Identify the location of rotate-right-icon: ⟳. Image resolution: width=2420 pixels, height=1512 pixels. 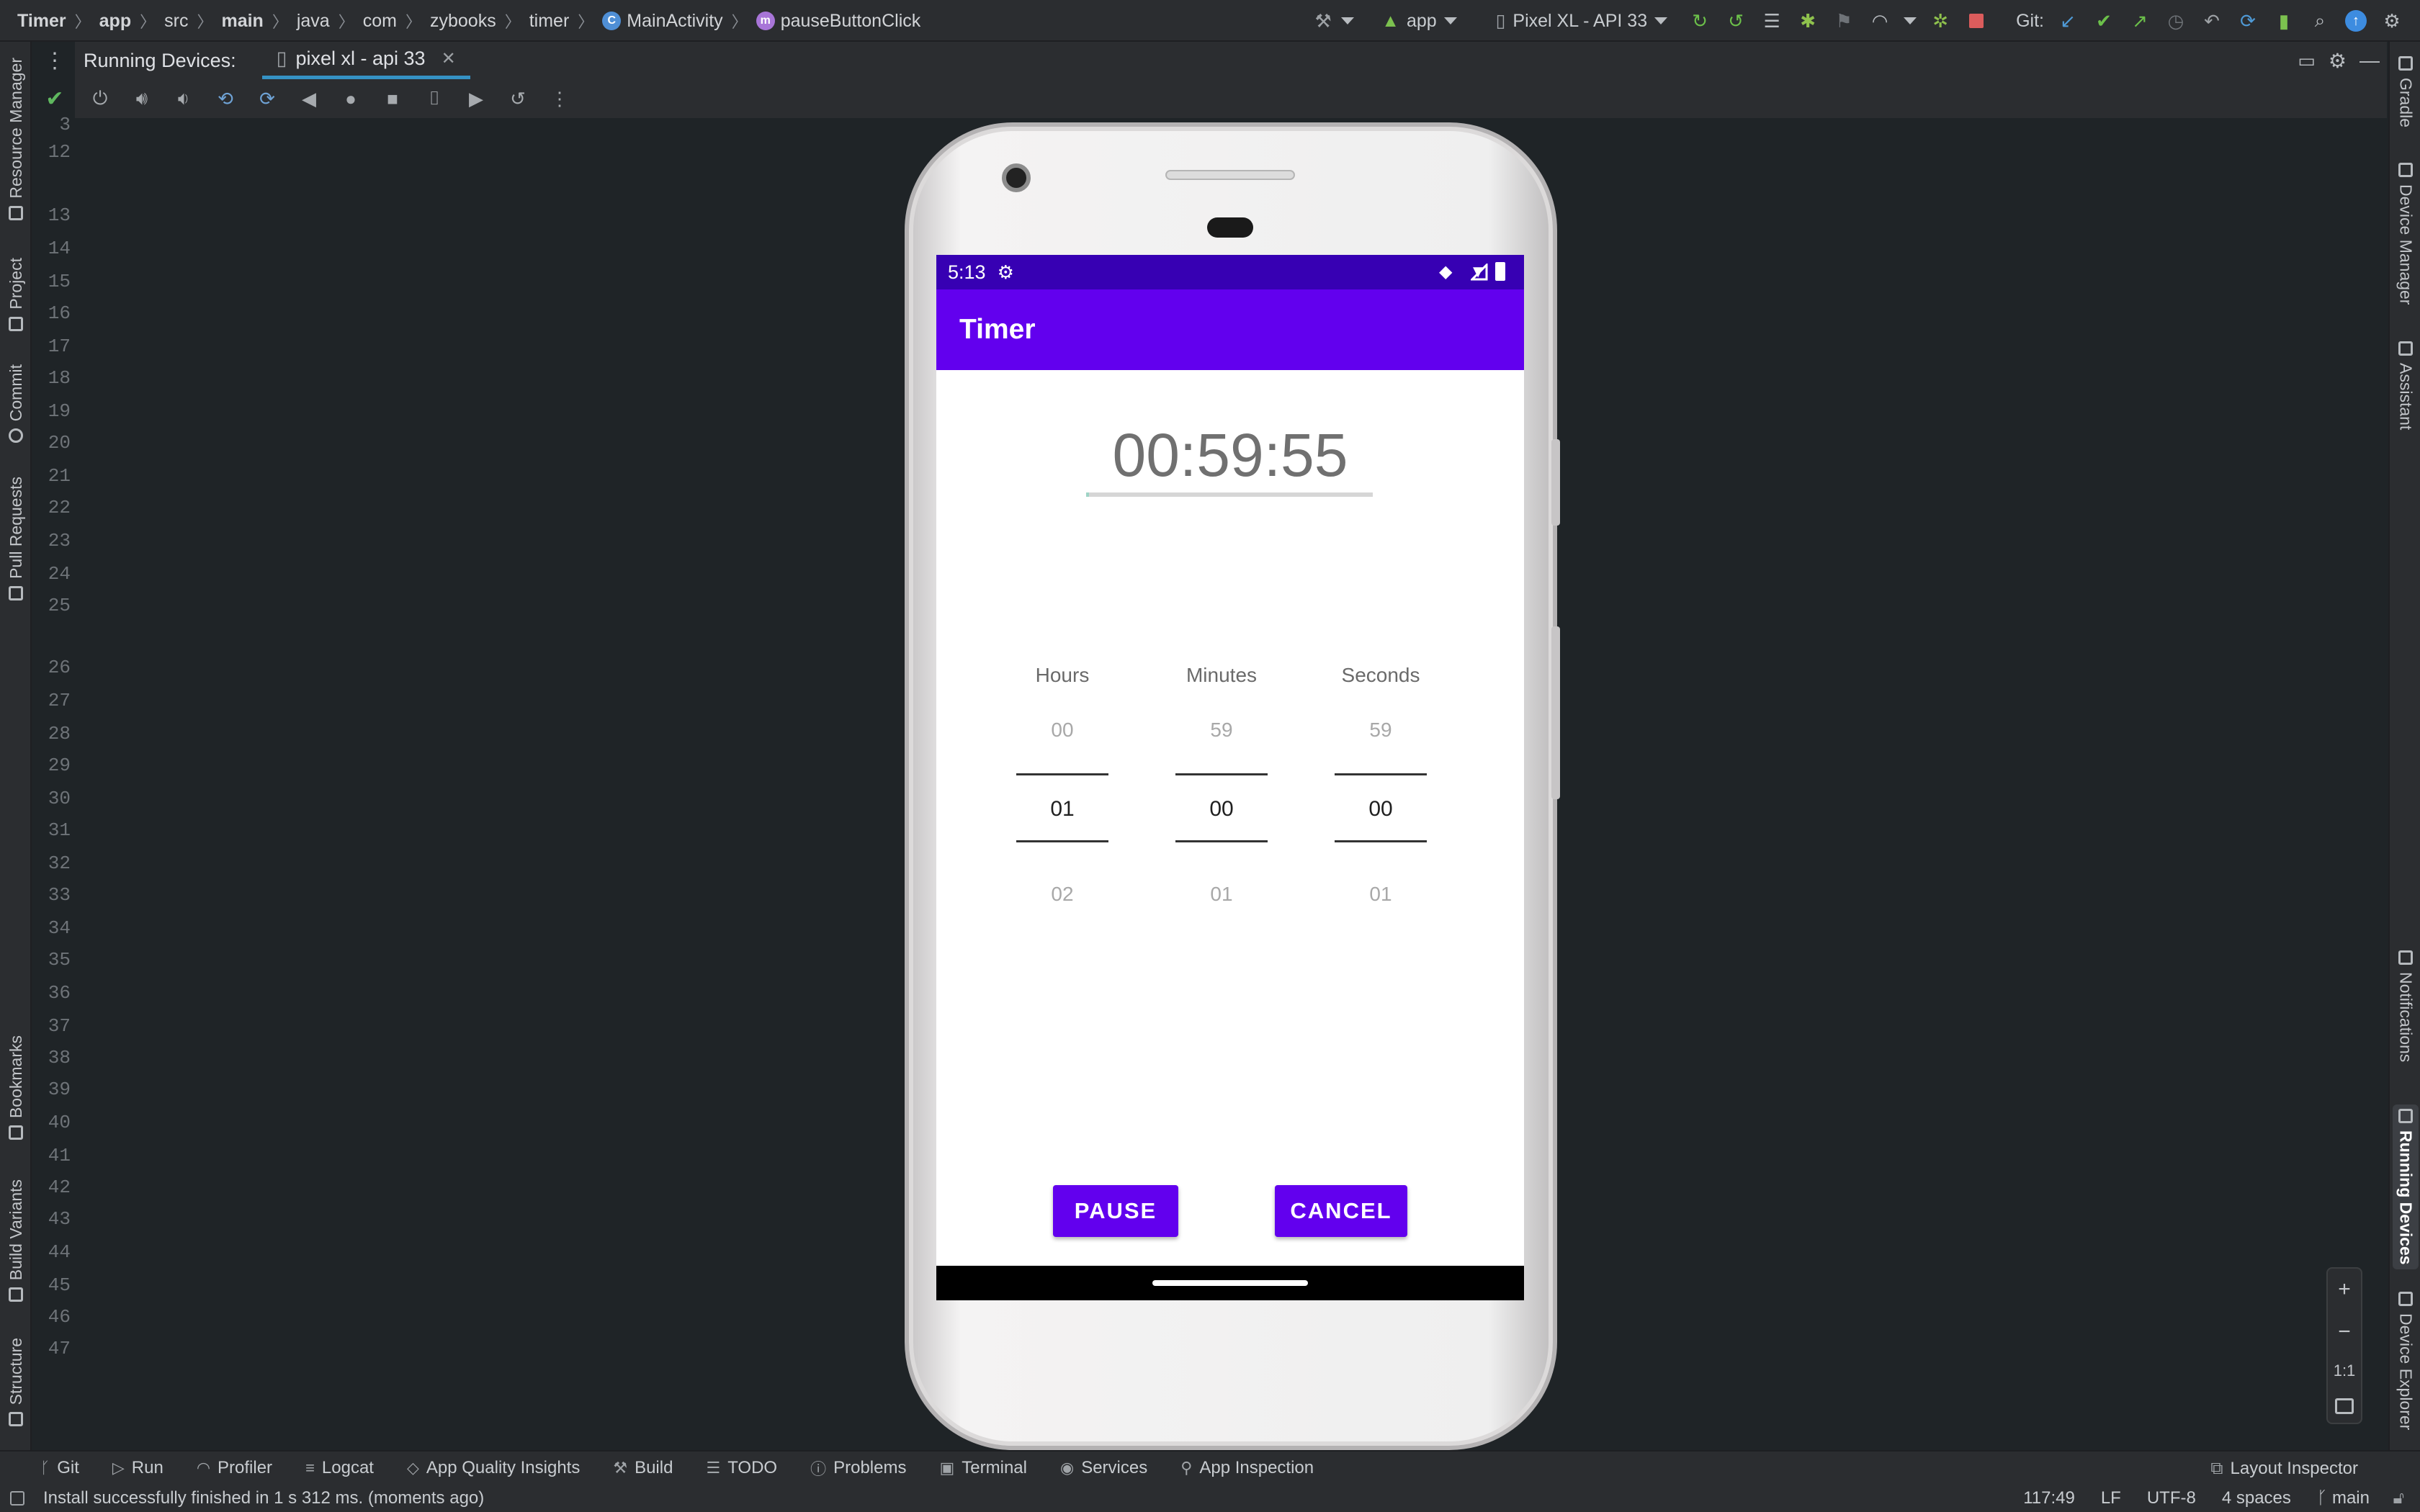
(267, 98).